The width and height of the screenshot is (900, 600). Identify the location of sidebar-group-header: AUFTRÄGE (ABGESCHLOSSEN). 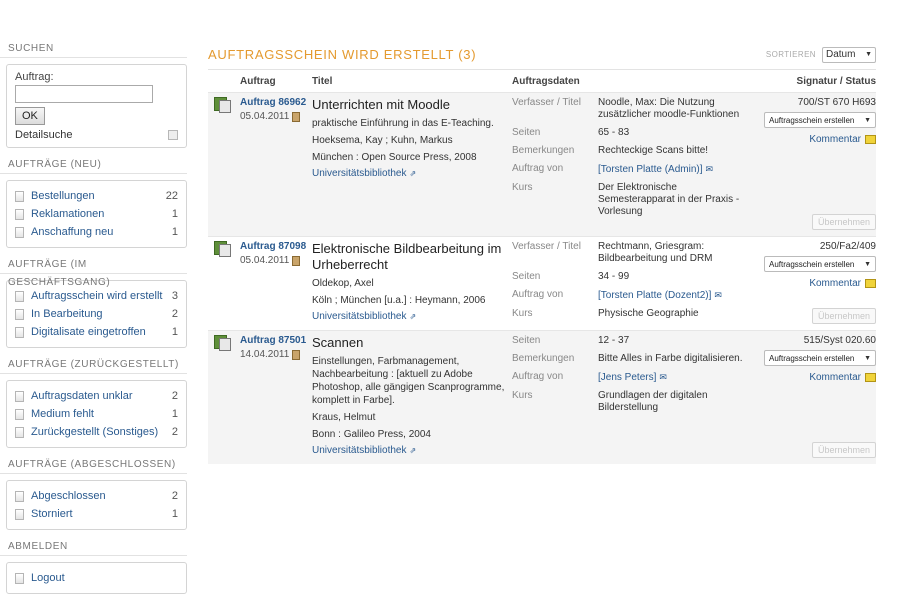
(93, 465).